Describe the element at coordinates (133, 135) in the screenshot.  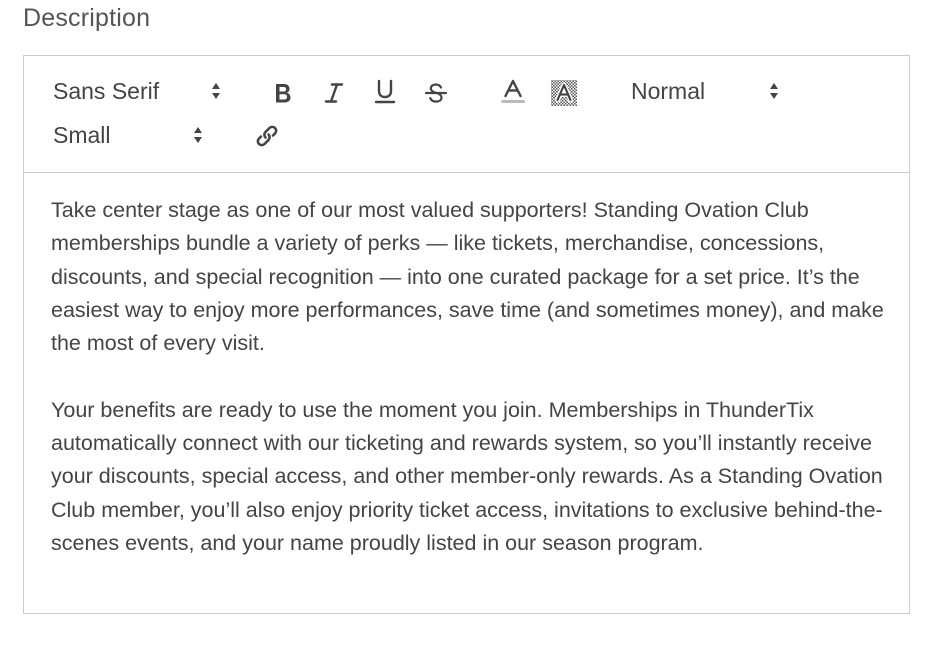
I see `size-picker: Small` at that location.